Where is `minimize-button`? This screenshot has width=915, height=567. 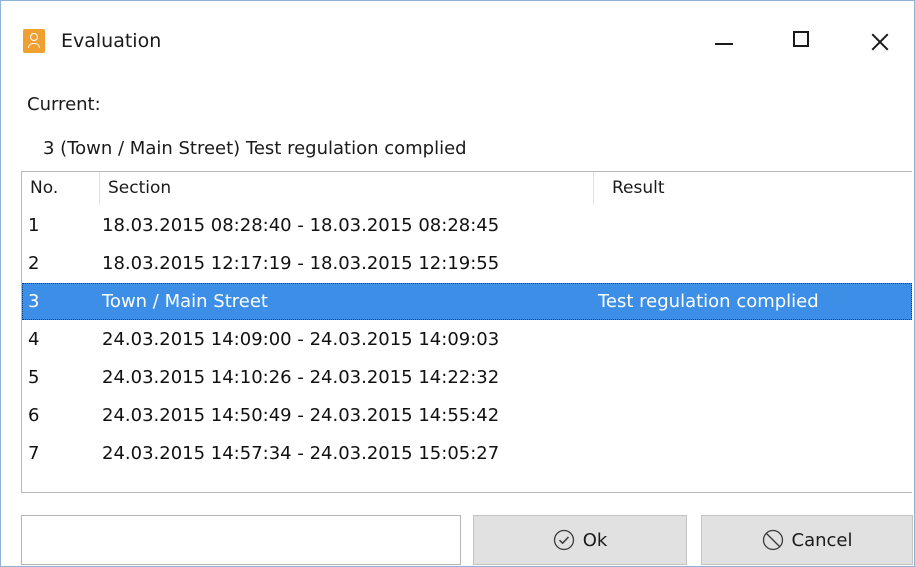
minimize-button is located at coordinates (724, 41).